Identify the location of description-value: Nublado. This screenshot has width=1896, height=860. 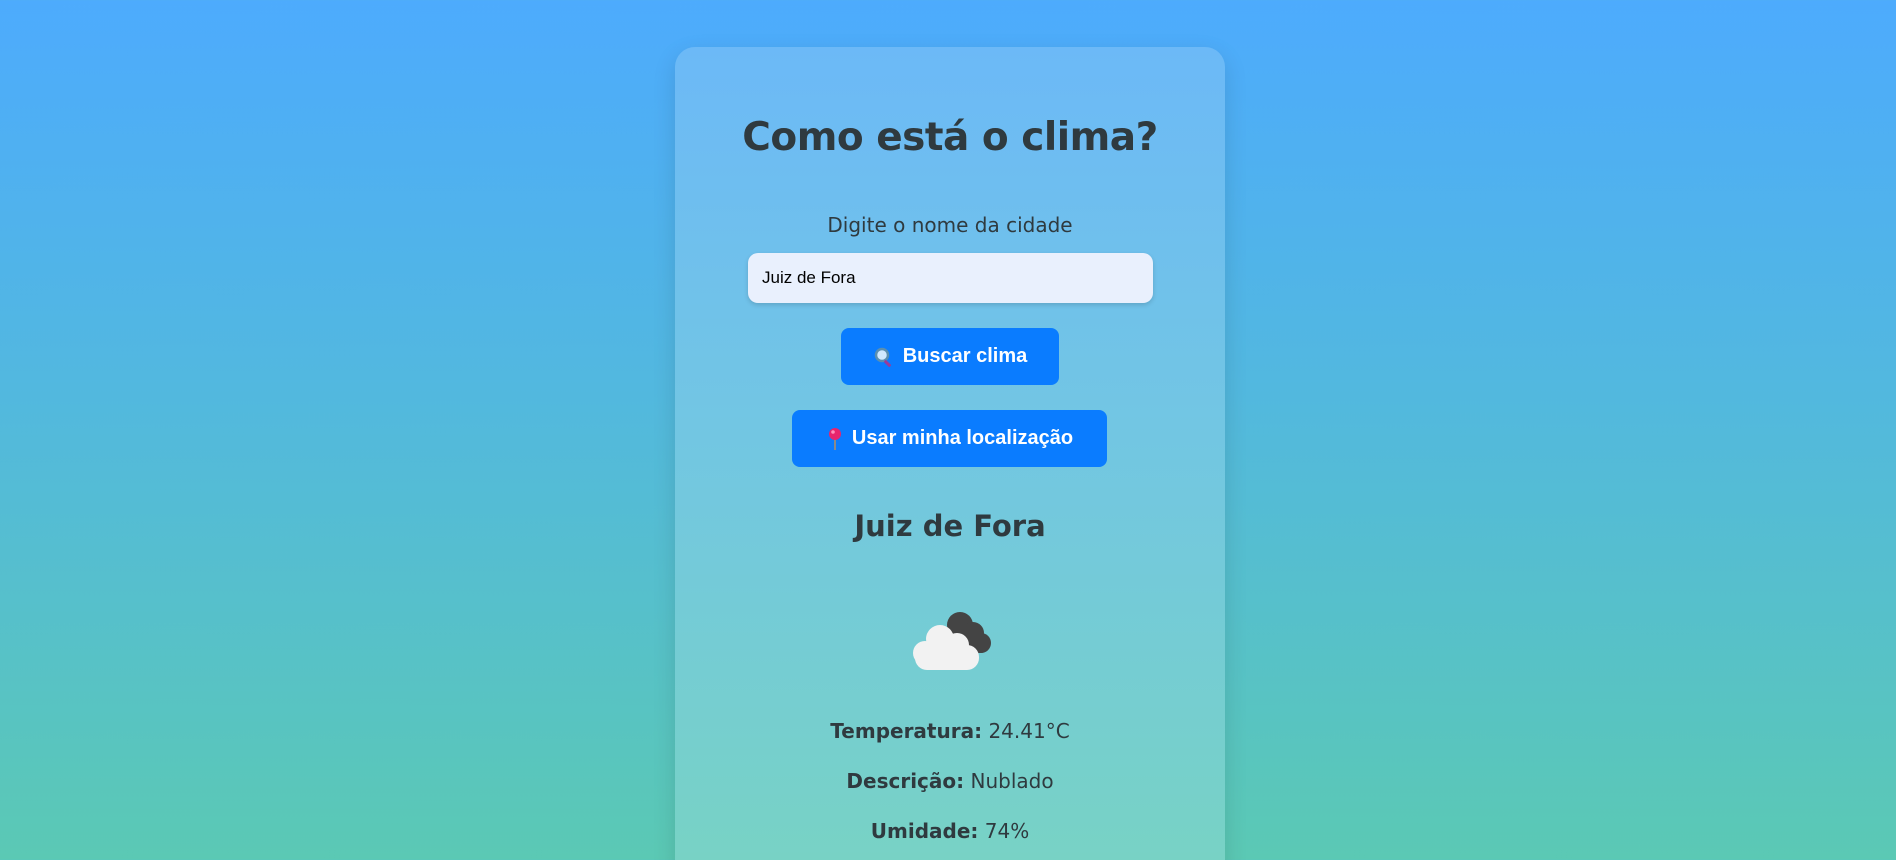
(1012, 781).